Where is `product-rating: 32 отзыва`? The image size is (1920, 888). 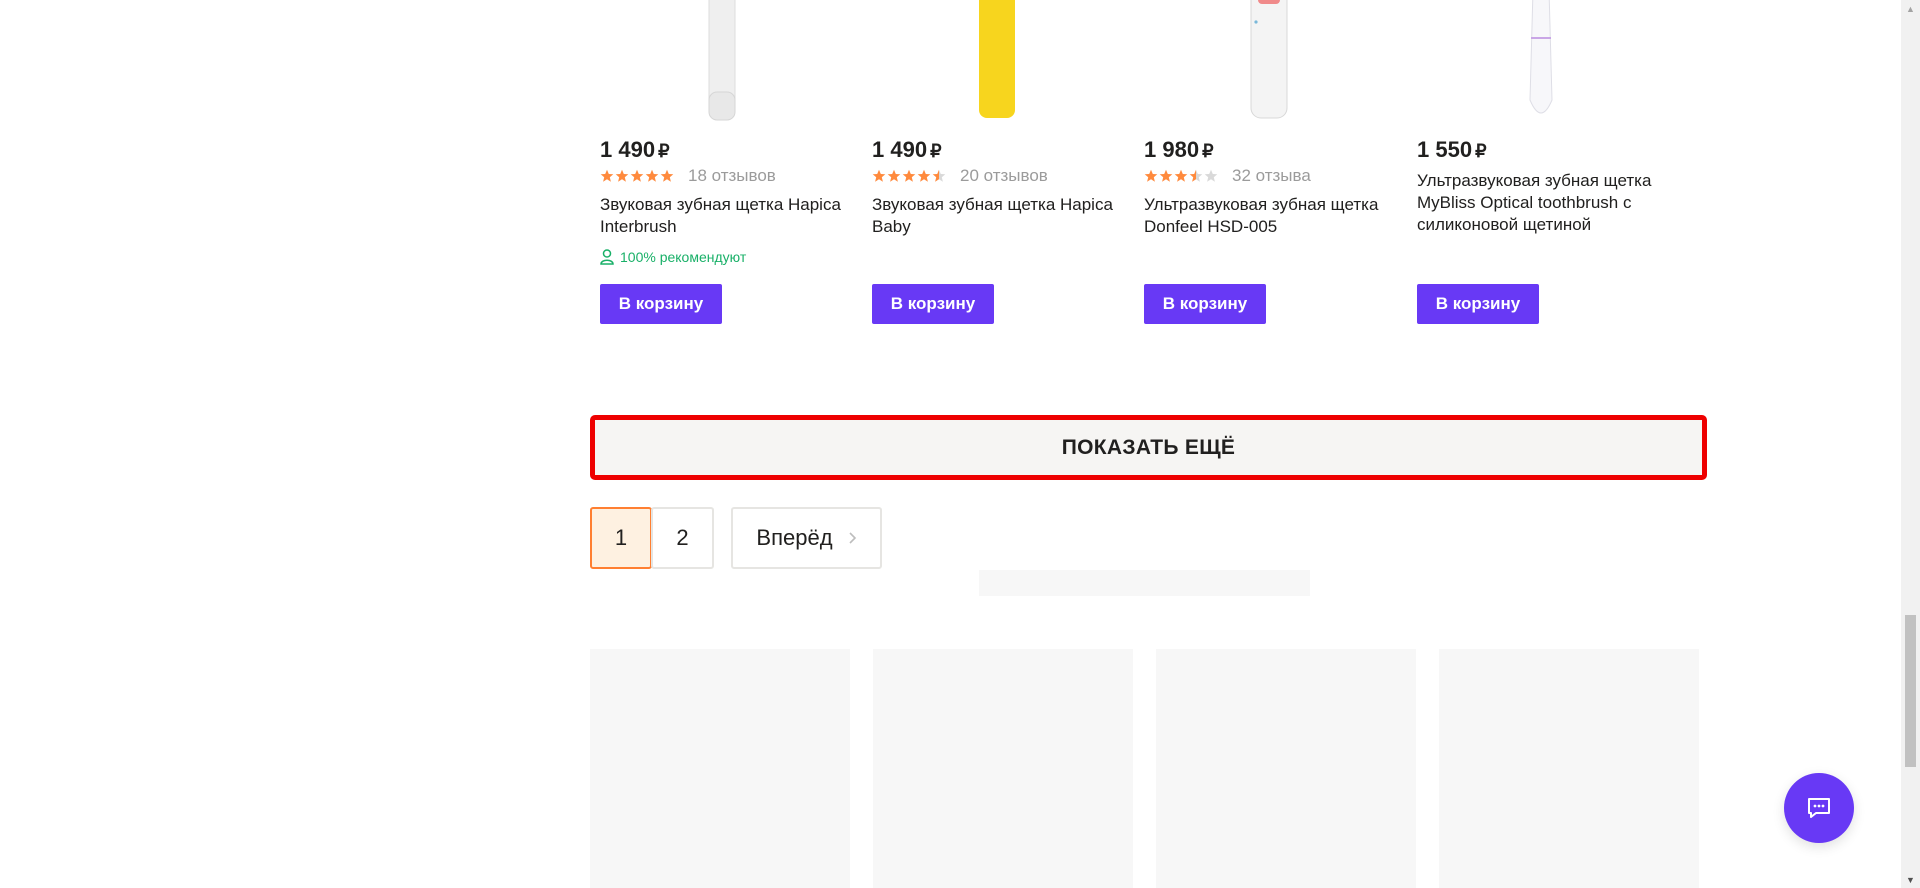 product-rating: 32 отзыва is located at coordinates (1227, 176).